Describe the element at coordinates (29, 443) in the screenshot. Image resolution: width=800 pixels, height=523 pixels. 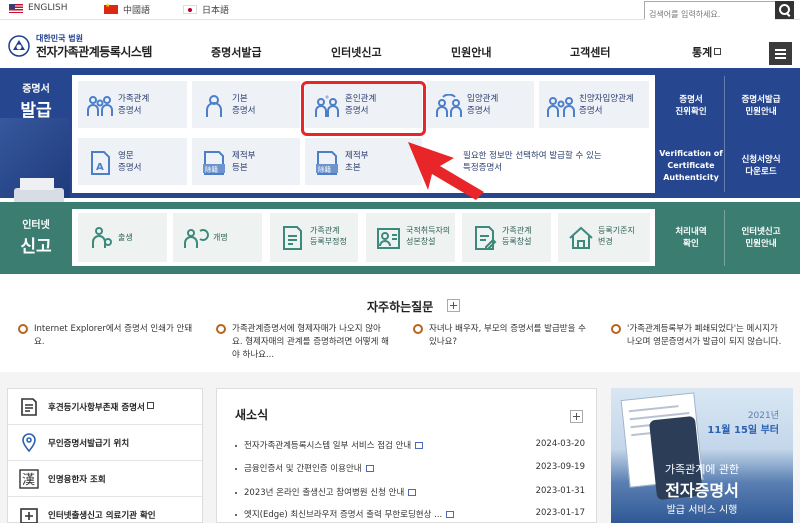
I see `location-icon` at that location.